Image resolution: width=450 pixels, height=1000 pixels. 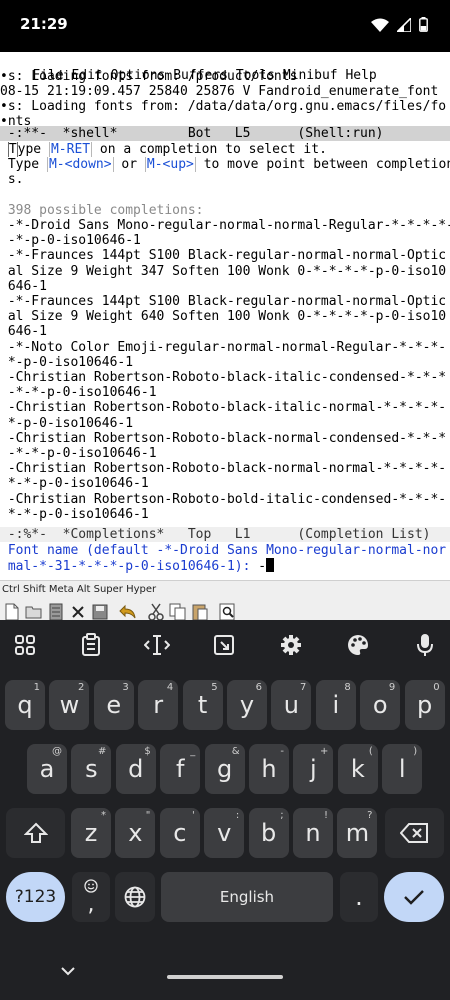 I want to click on key-label: s, so click(x=91, y=769).